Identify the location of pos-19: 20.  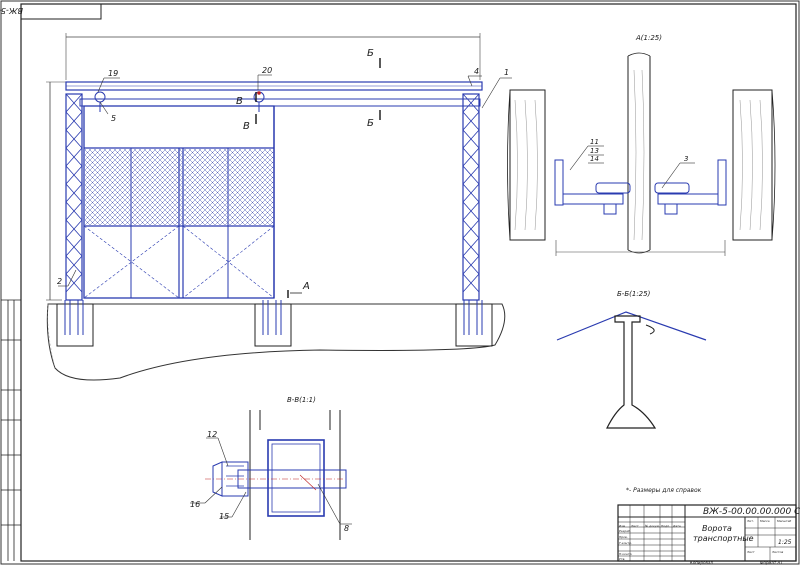
(267, 70).